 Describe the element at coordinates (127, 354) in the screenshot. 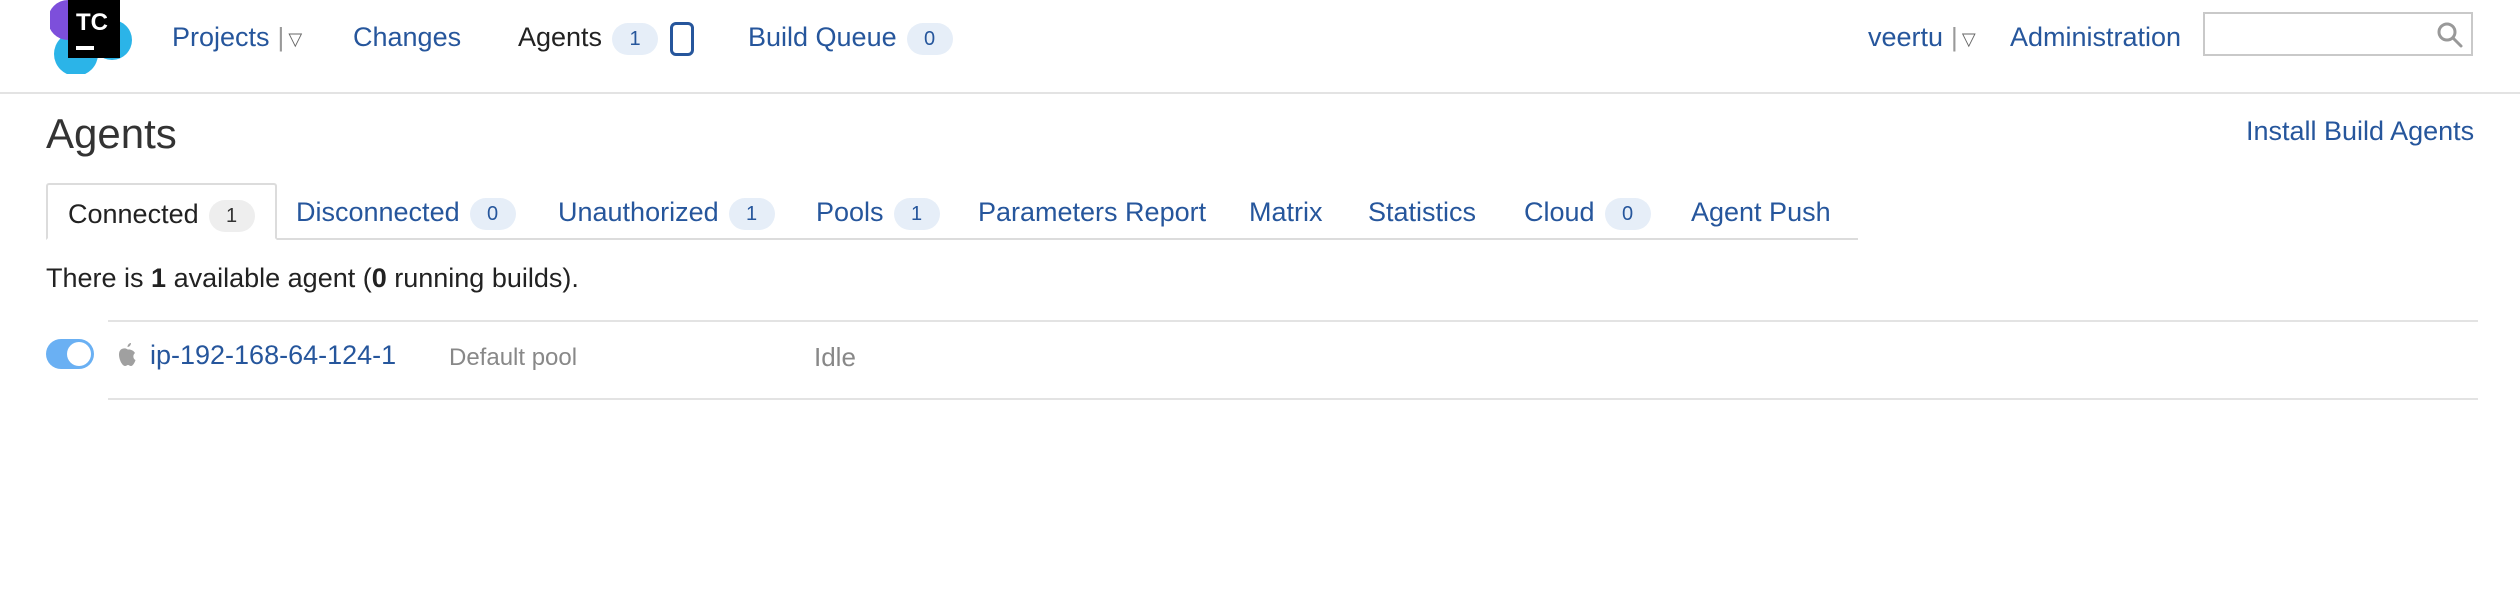

I see `apple-icon` at that location.